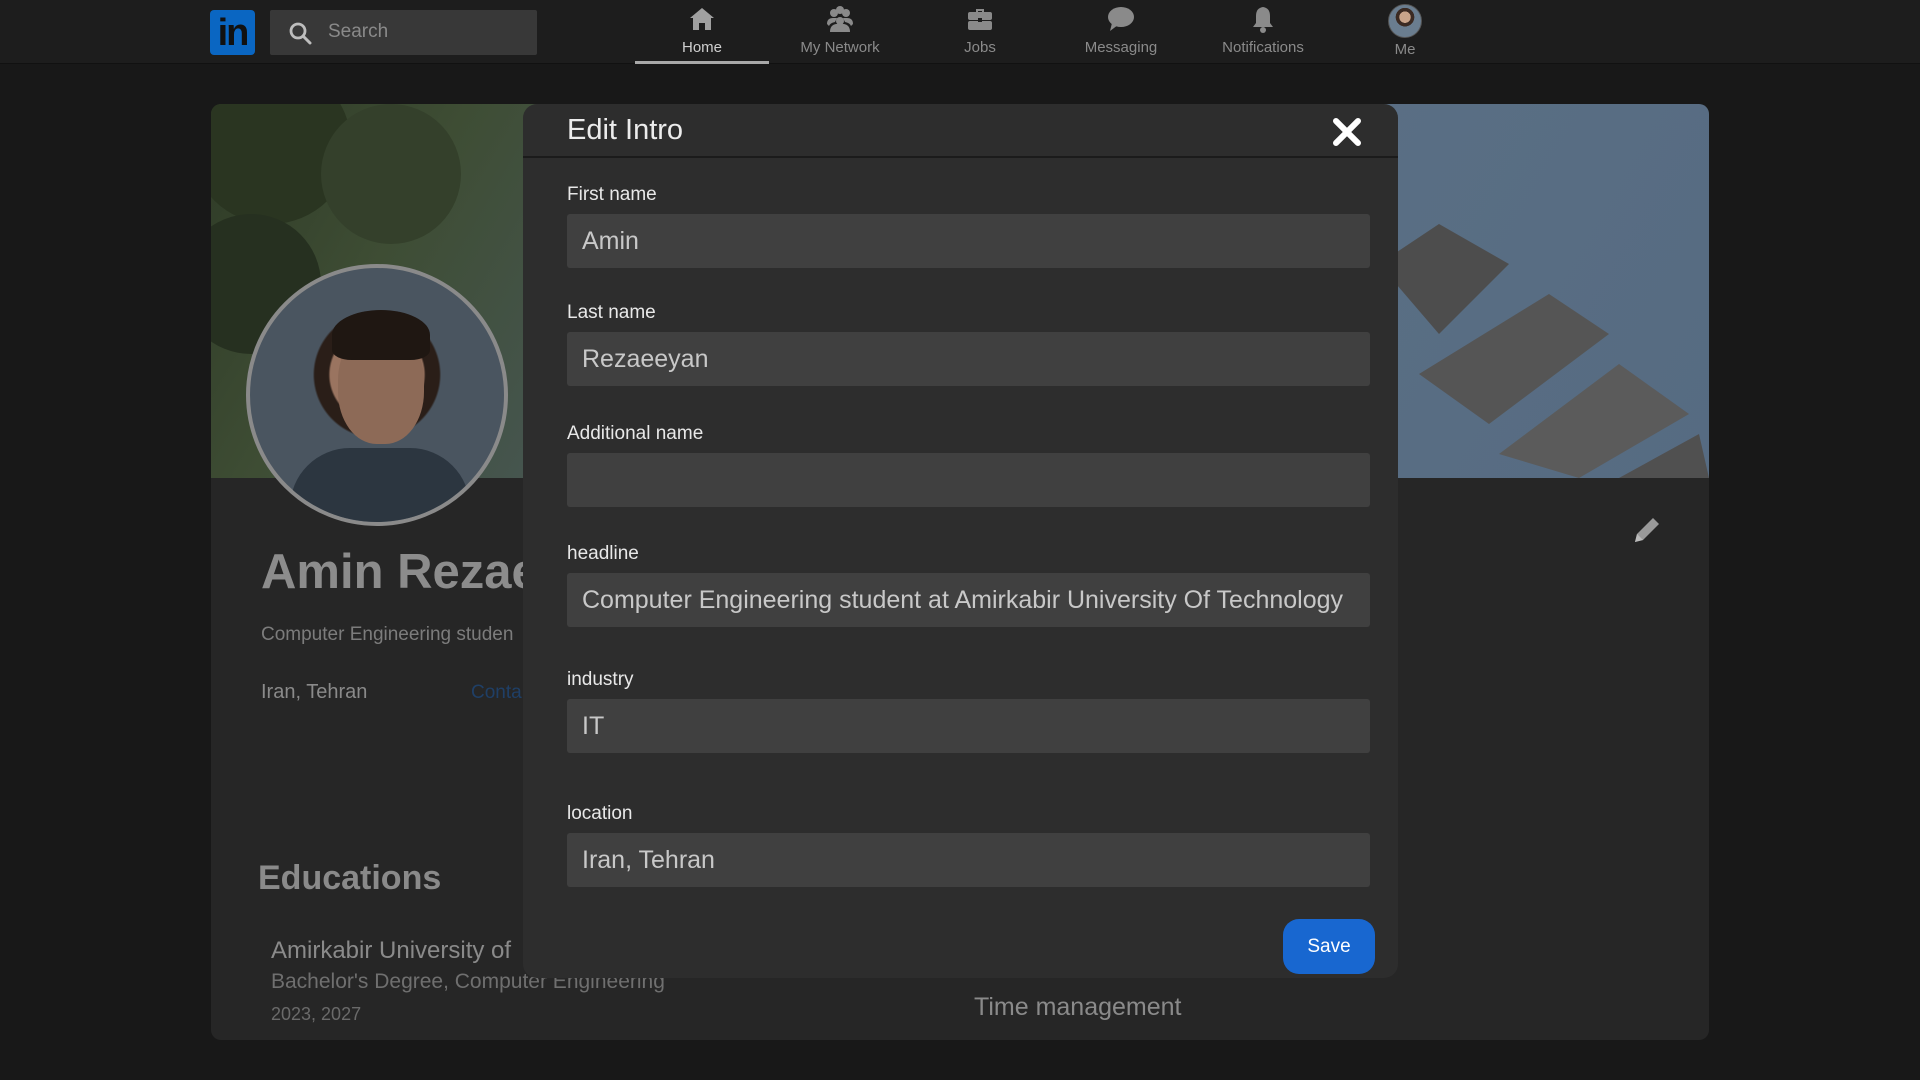  What do you see at coordinates (635, 433) in the screenshot?
I see `additional-name-label: Additional name` at bounding box center [635, 433].